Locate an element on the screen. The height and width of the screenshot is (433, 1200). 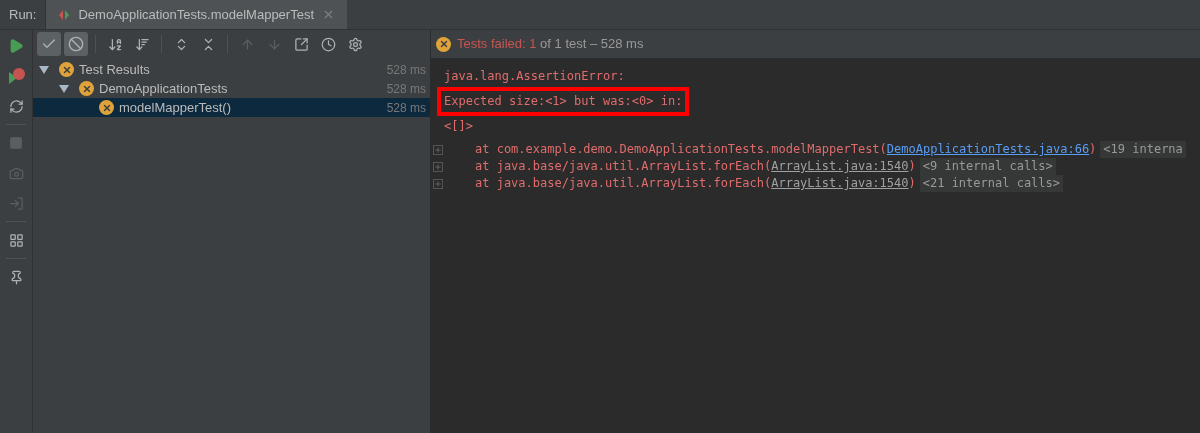
tree-item-label: modelMapperTest() is located at coordinates (175, 107).